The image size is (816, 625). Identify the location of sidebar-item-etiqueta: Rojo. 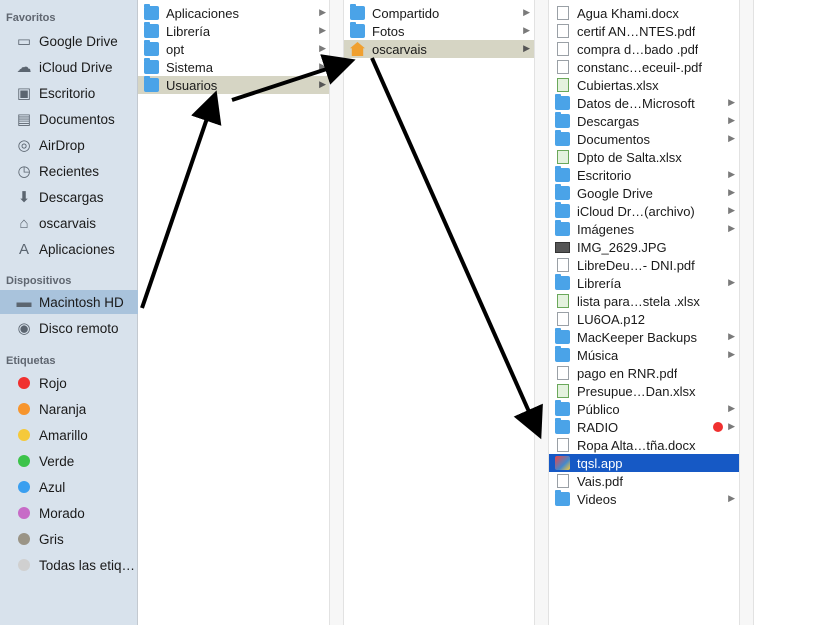
(69, 383).